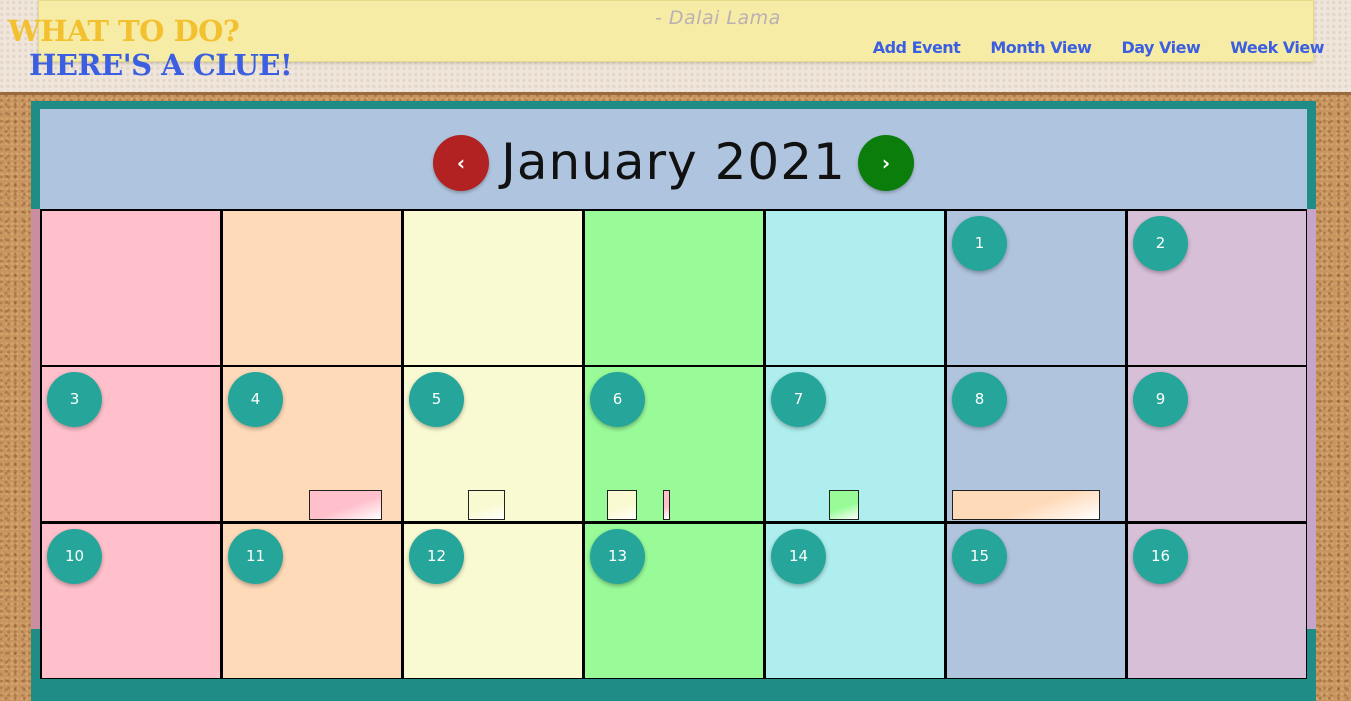 This screenshot has width=1351, height=701. I want to click on day-number: 12, so click(436, 556).